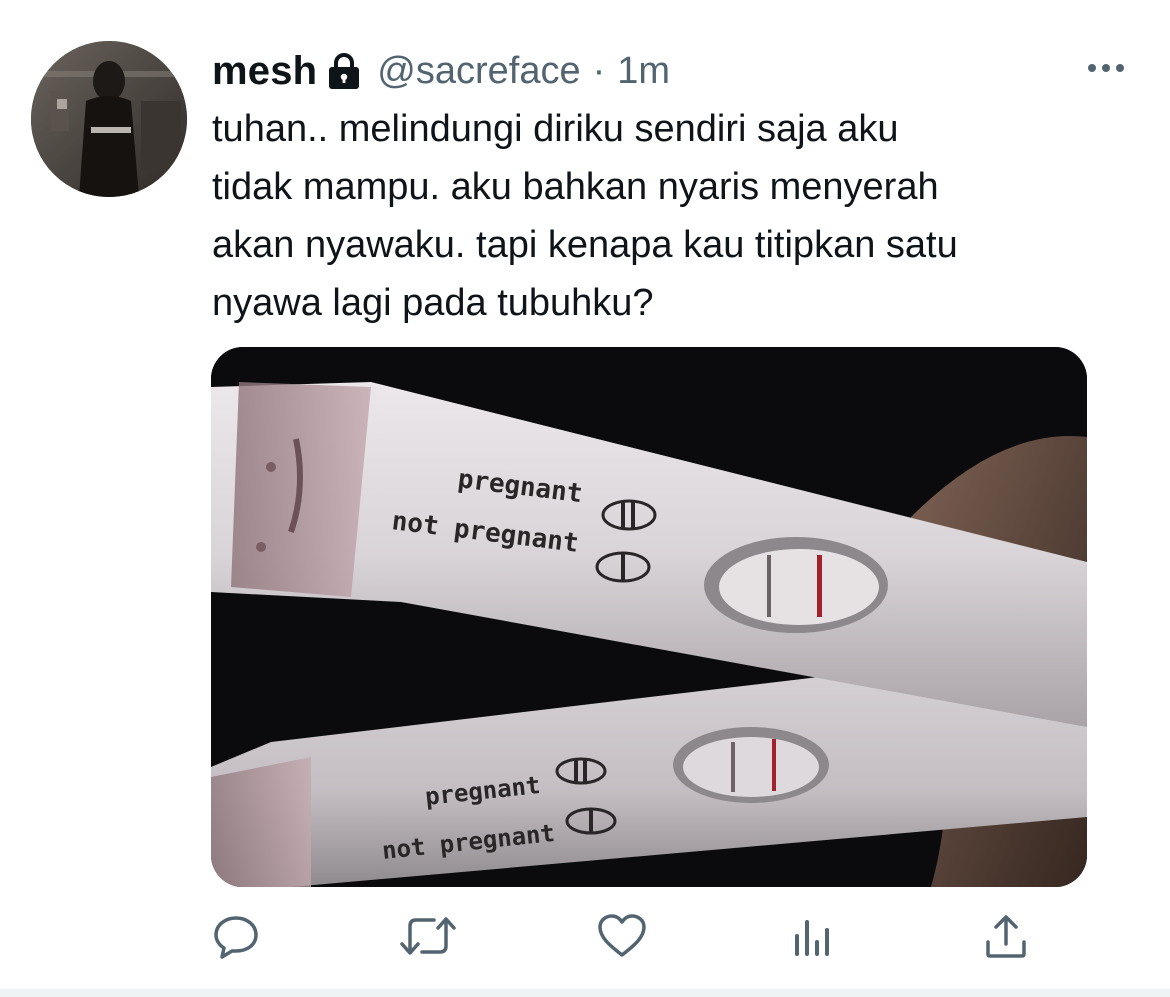  Describe the element at coordinates (643, 71) in the screenshot. I see `timestamp: 1m` at that location.